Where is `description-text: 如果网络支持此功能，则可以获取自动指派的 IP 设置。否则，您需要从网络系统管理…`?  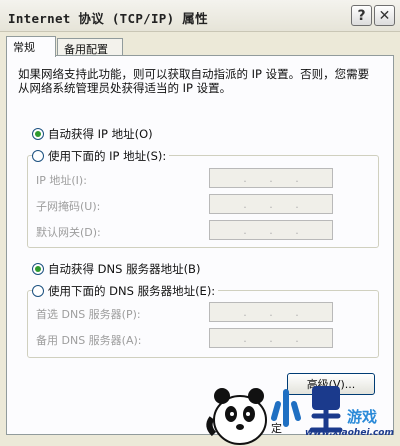 description-text: 如果网络支持此功能，则可以获取自动指派的 IP 设置。否则，您需要从网络系统管理… is located at coordinates (194, 81).